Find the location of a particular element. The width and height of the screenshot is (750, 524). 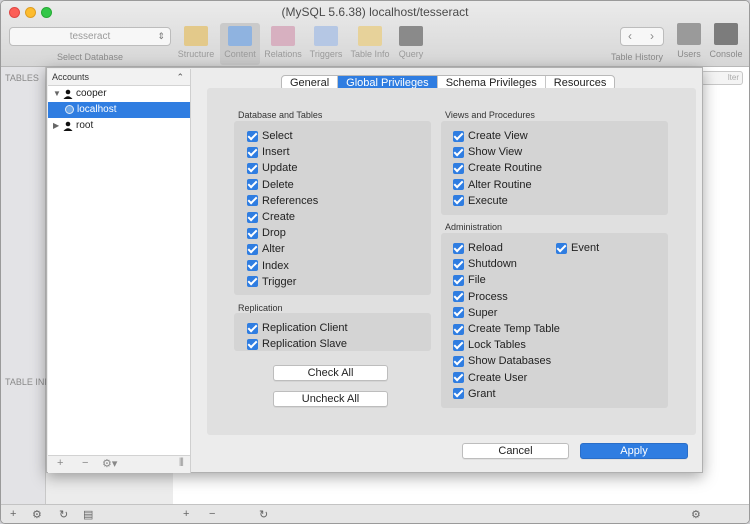

chevron-left-icon: ‹ is located at coordinates (630, 36).